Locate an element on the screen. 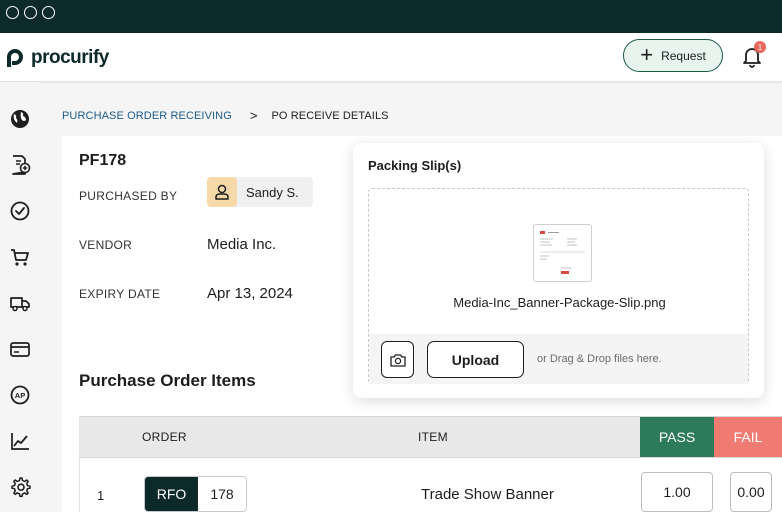  buyer-name: Sandy S. is located at coordinates (272, 192).